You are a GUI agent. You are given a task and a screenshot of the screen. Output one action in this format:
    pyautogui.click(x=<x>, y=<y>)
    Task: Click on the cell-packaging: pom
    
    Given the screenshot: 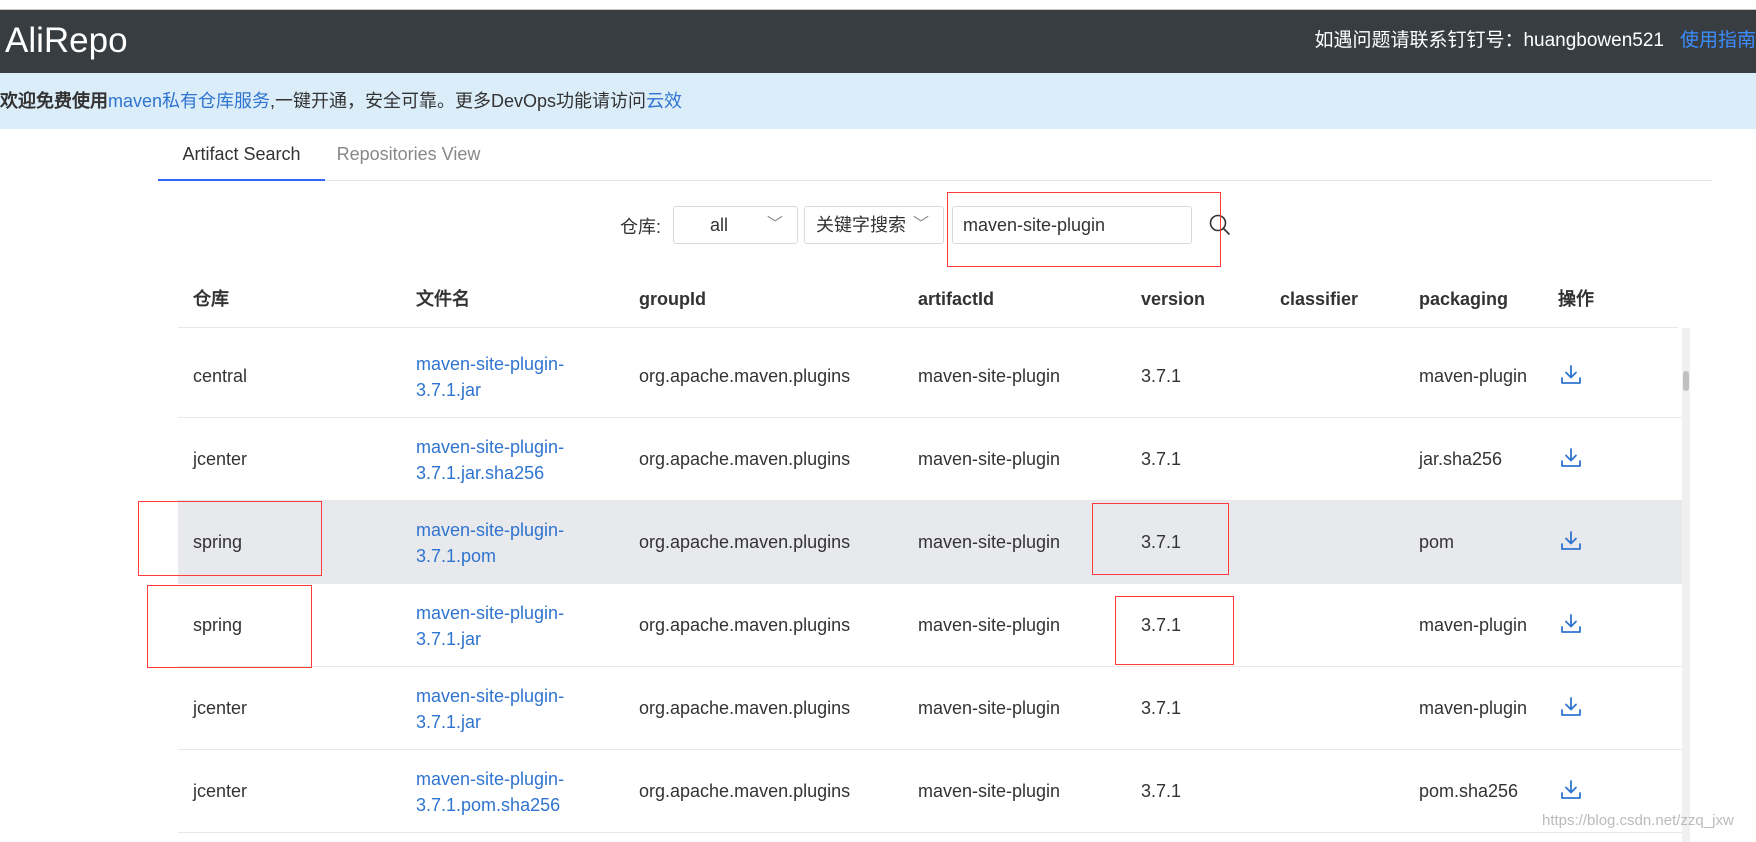 What is the action you would take?
    pyautogui.click(x=1437, y=542)
    